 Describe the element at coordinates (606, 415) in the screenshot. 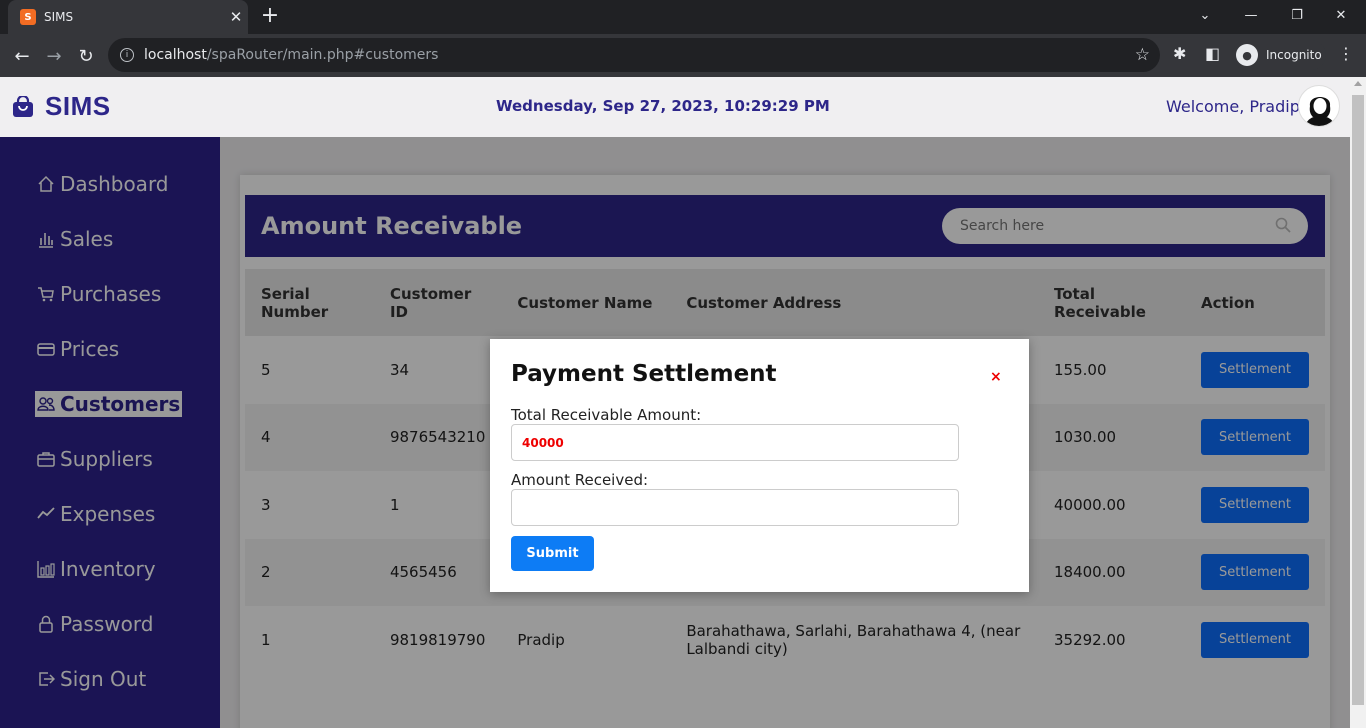

I see `total-receivable-label: Total Receivable Amount:` at that location.